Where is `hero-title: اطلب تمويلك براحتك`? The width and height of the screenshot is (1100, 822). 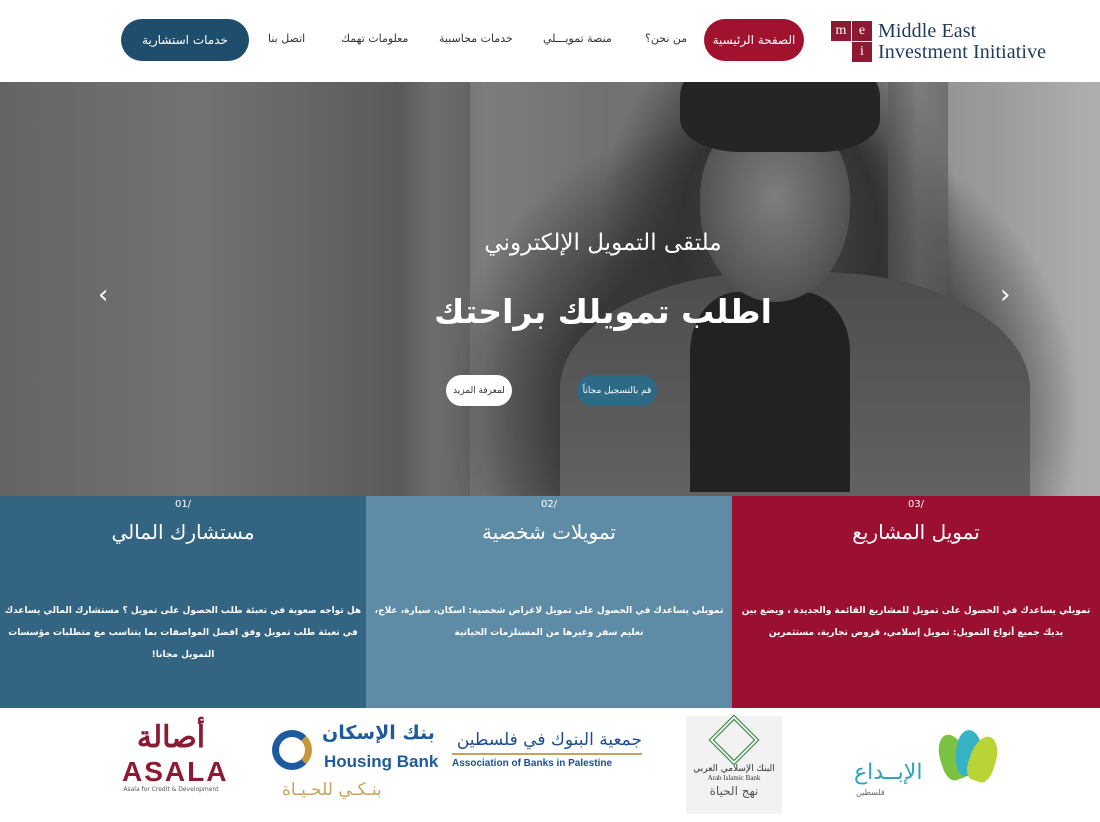 hero-title: اطلب تمويلك براحتك is located at coordinates (603, 311).